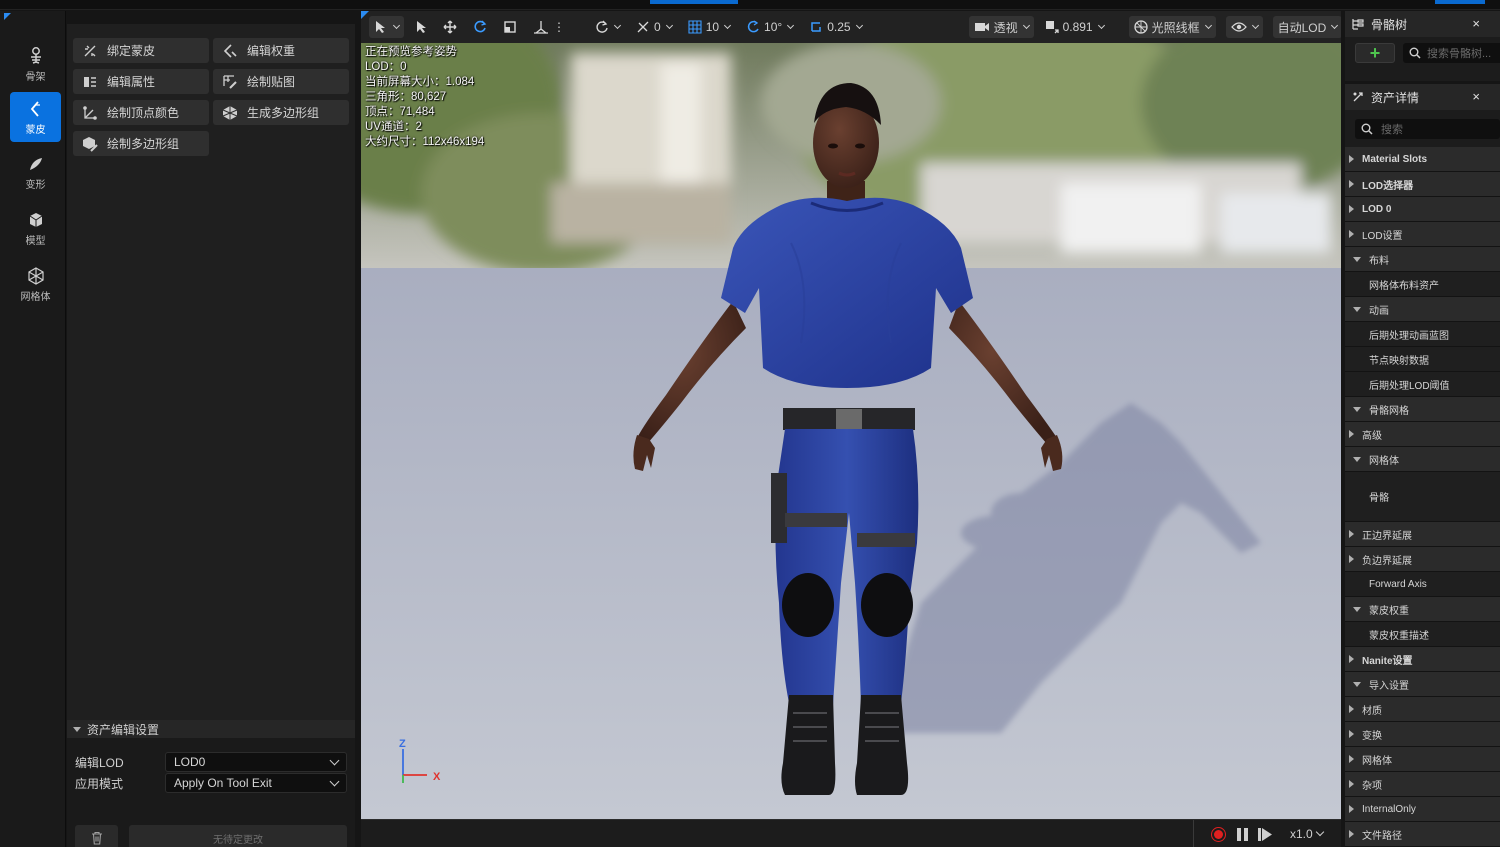 This screenshot has height=847, width=1500. What do you see at coordinates (1422, 209) in the screenshot?
I see `details-category-row: LOD 0` at bounding box center [1422, 209].